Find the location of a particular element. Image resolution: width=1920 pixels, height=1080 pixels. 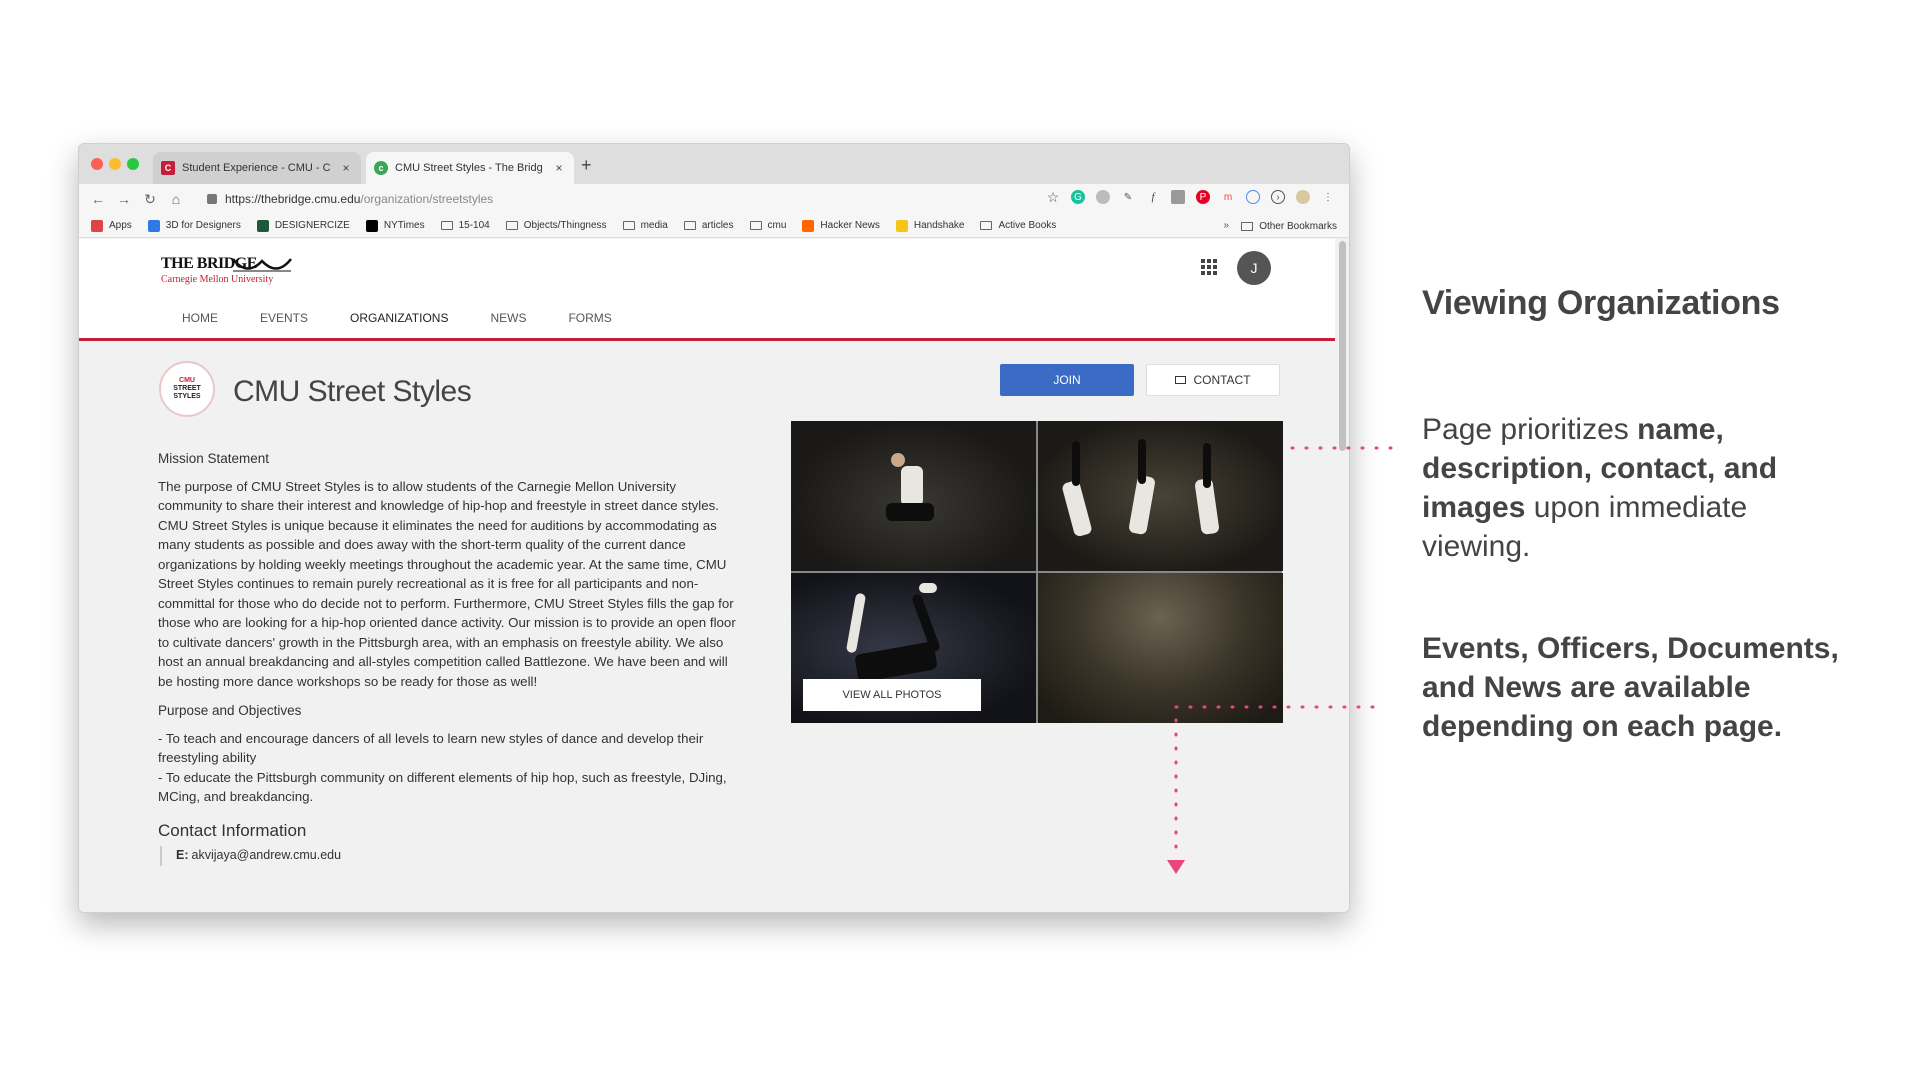

bookmark-item: cmu is located at coordinates (768, 225).